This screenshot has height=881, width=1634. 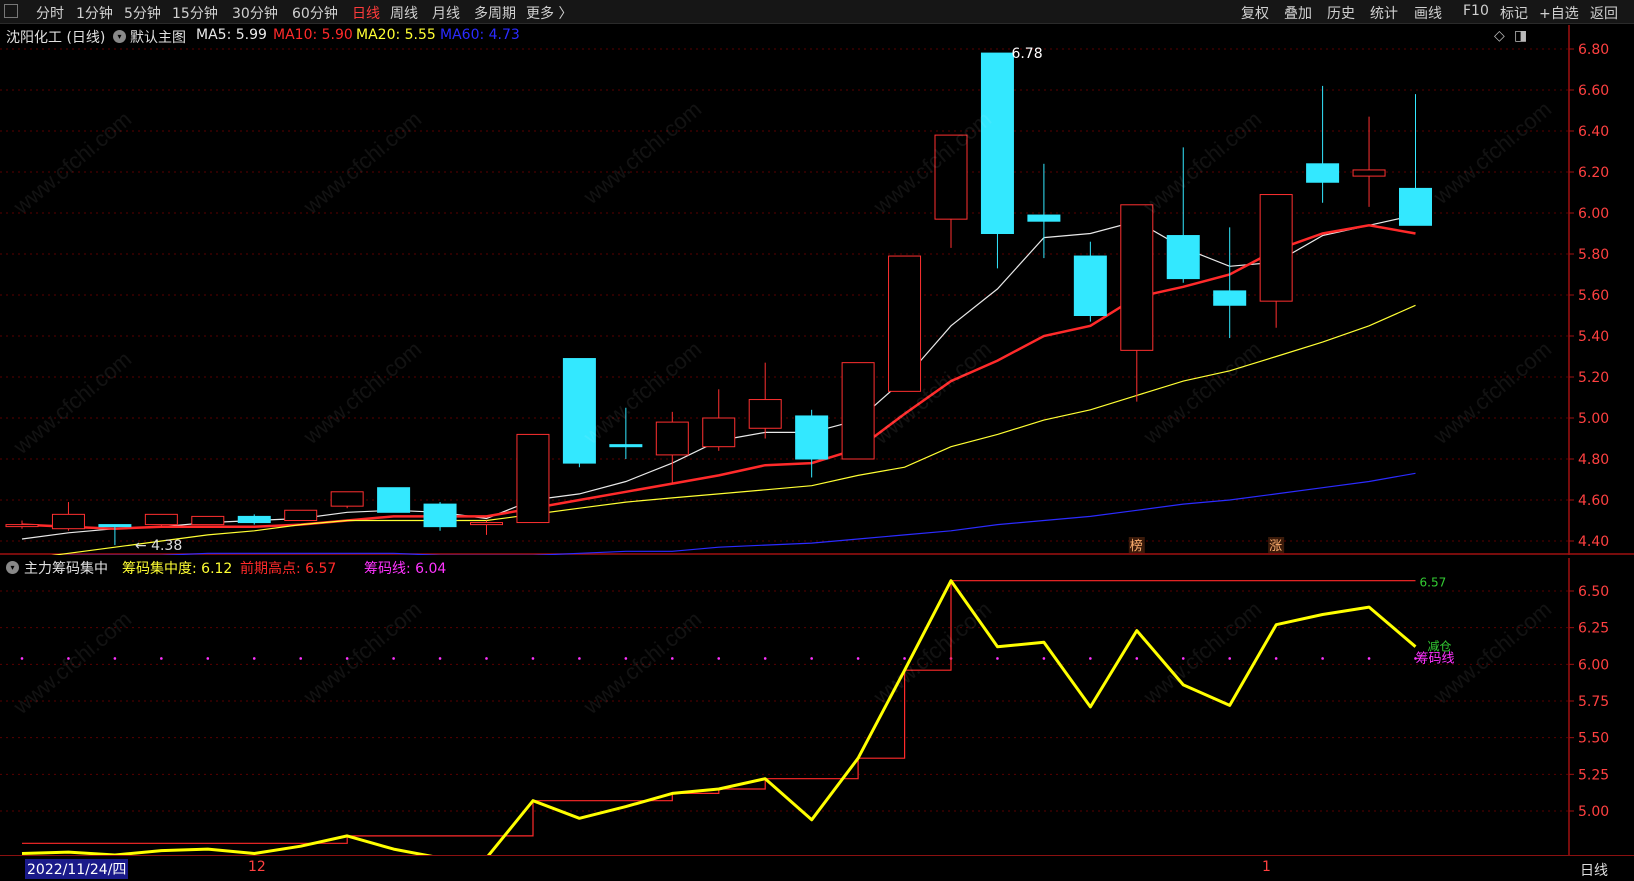 What do you see at coordinates (1593, 812) in the screenshot?
I see `indicator-tick-label: 5.00` at bounding box center [1593, 812].